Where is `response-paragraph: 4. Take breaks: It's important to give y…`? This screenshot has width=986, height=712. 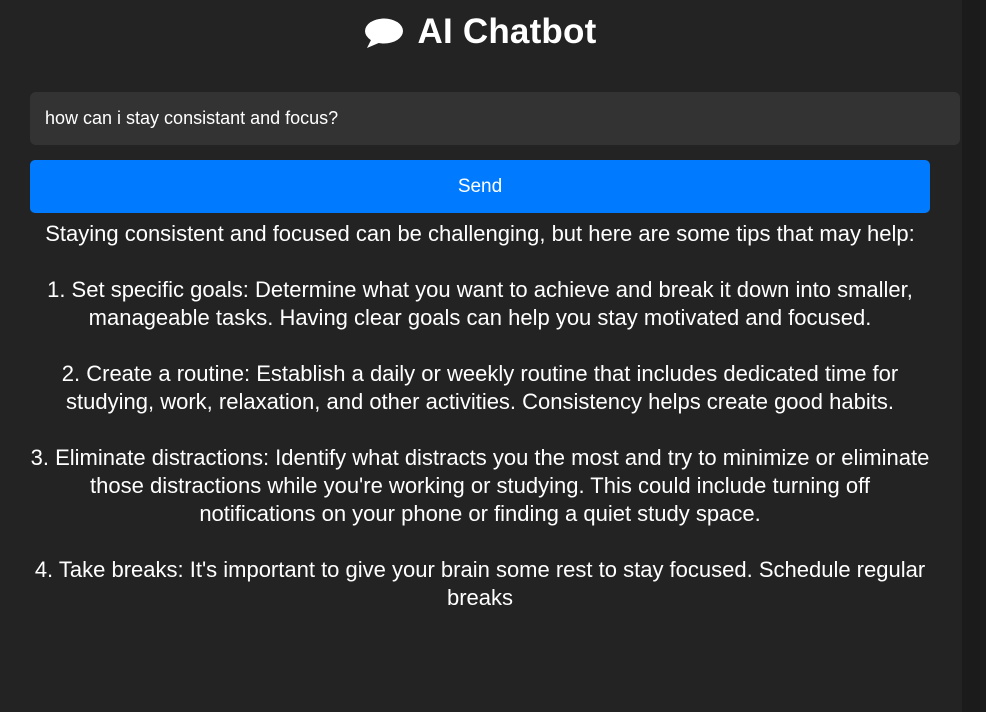 response-paragraph: 4. Take breaks: It's important to give y… is located at coordinates (480, 583).